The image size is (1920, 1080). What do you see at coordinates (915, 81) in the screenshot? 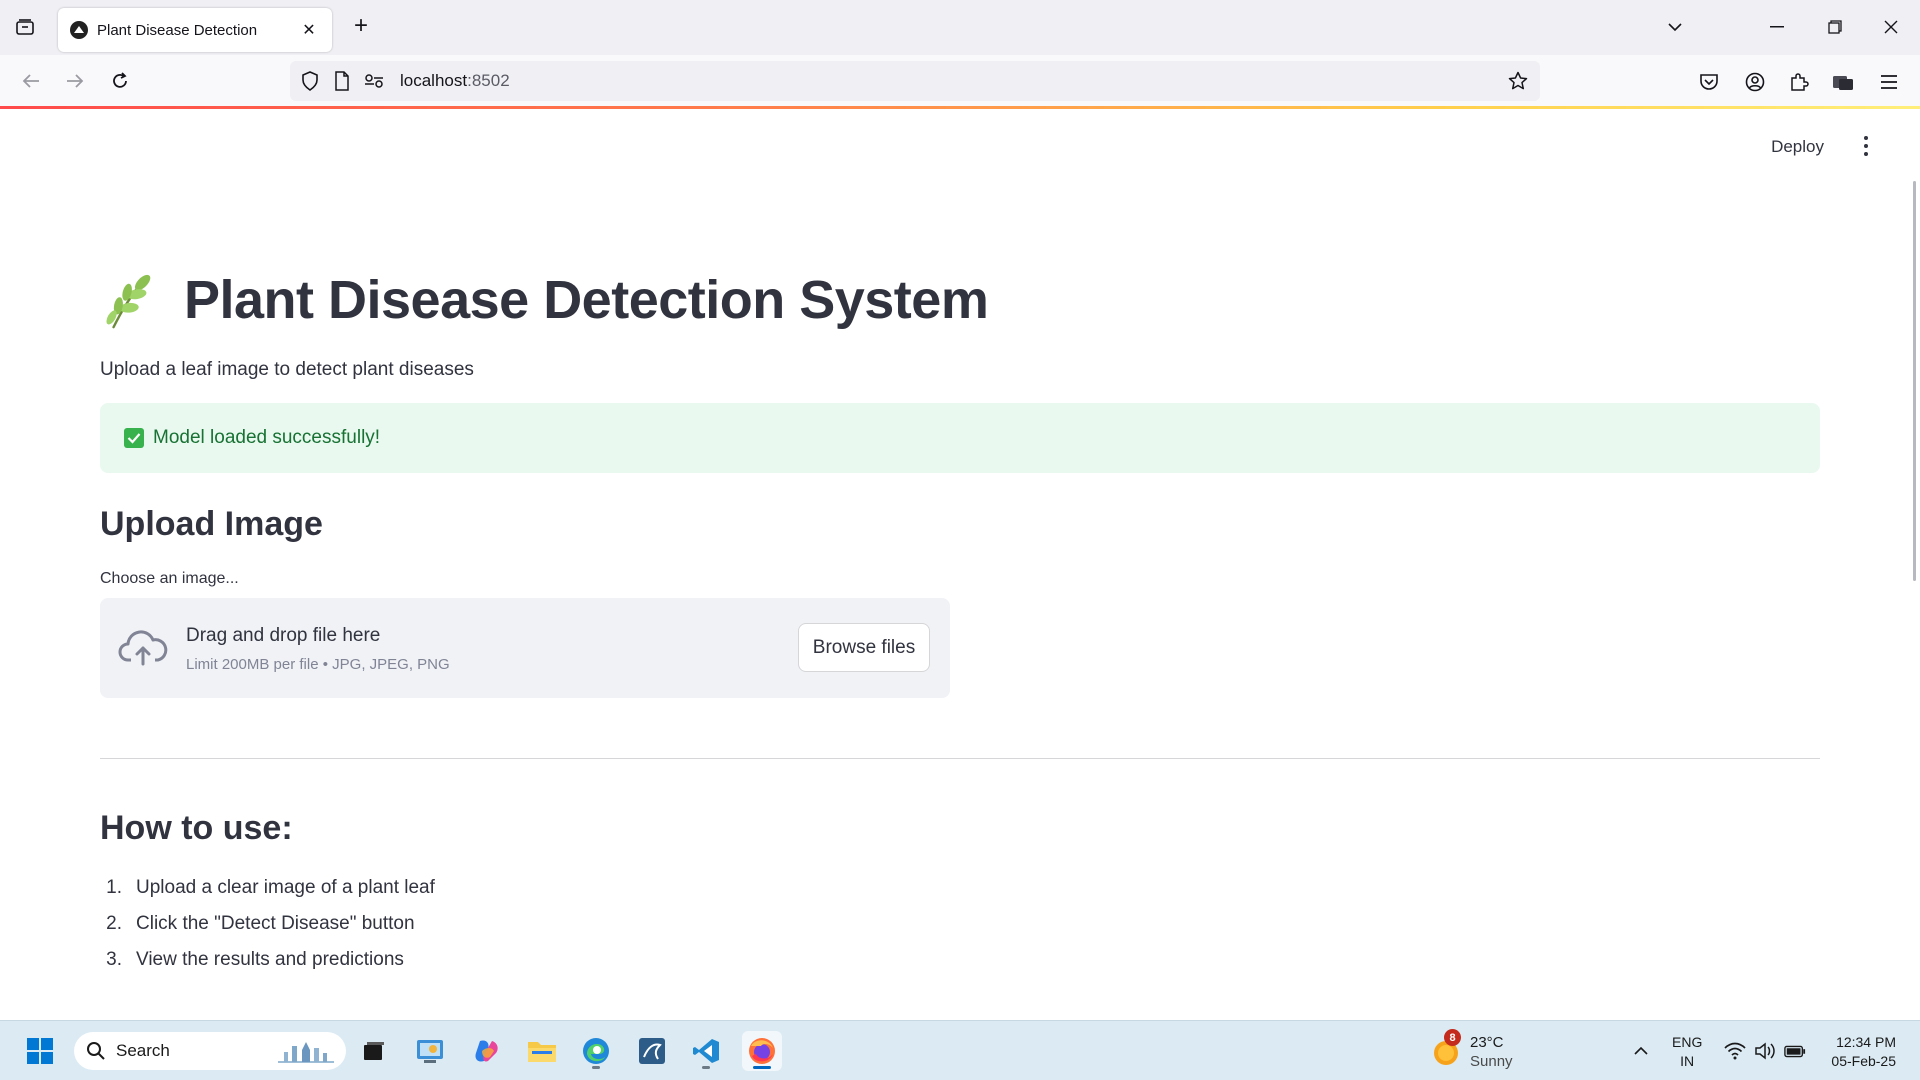
I see `url-bar: localhost:8502` at bounding box center [915, 81].